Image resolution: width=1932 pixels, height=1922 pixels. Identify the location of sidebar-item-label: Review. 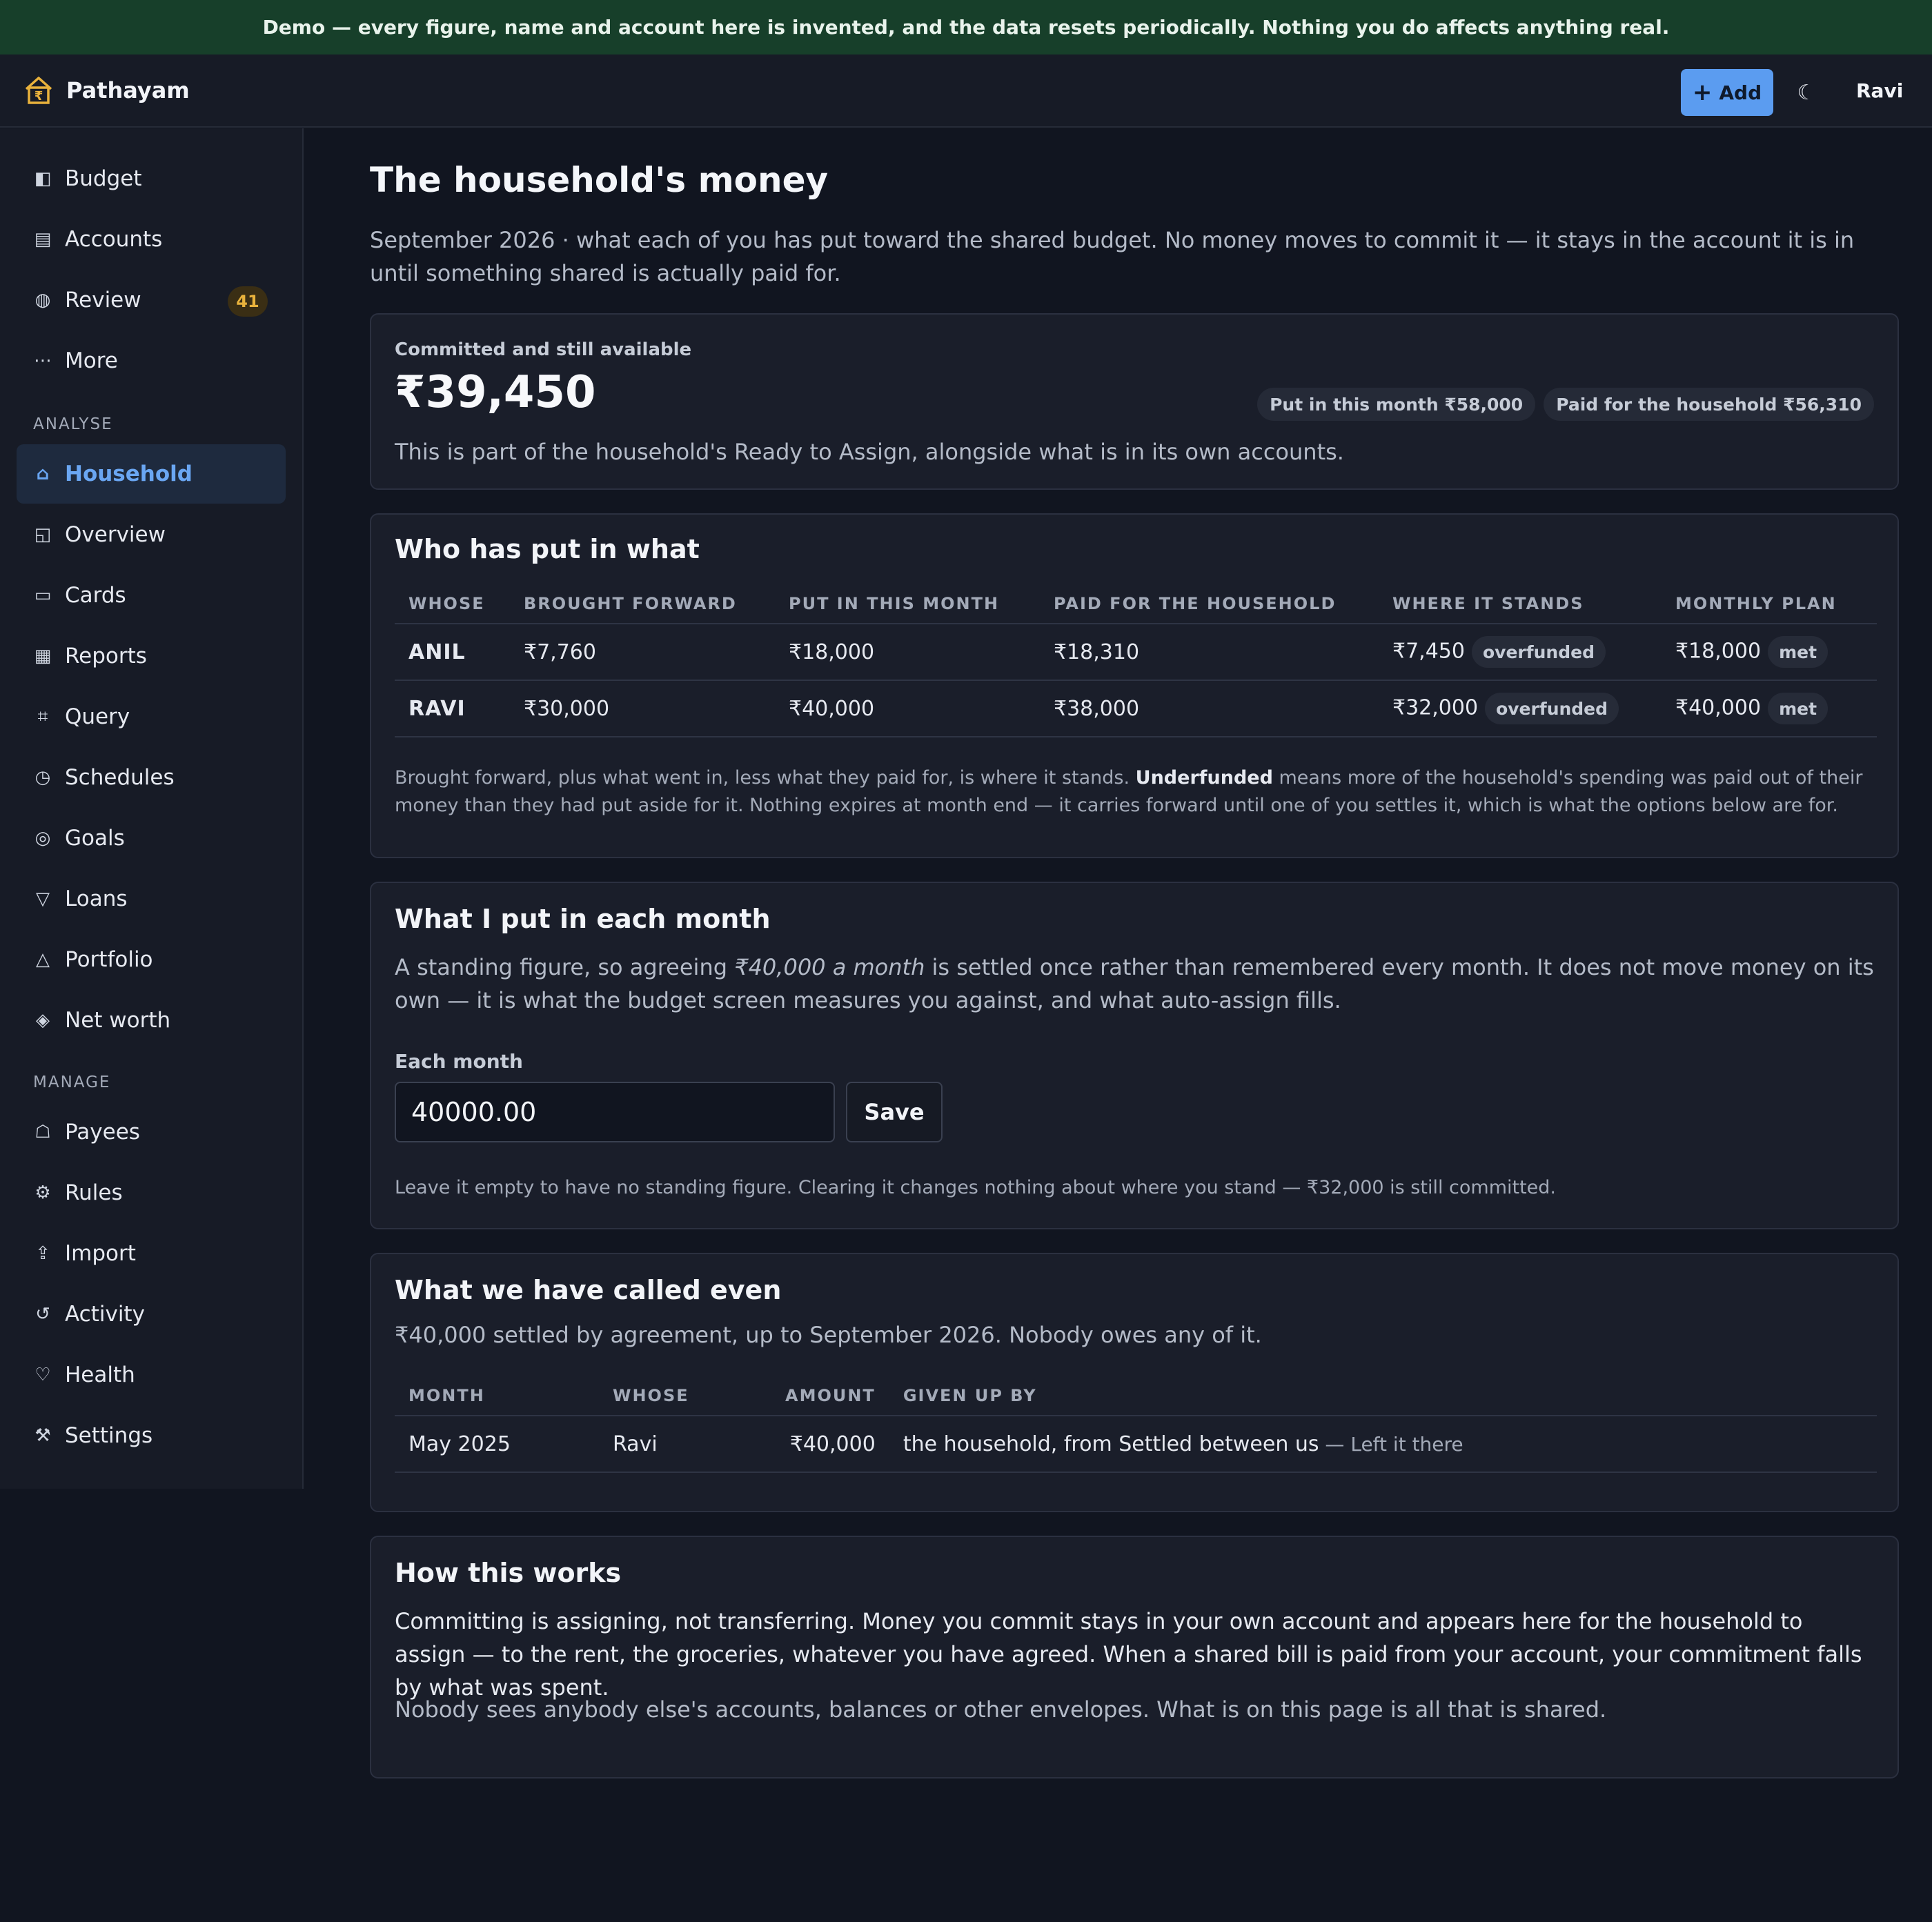
(103, 301).